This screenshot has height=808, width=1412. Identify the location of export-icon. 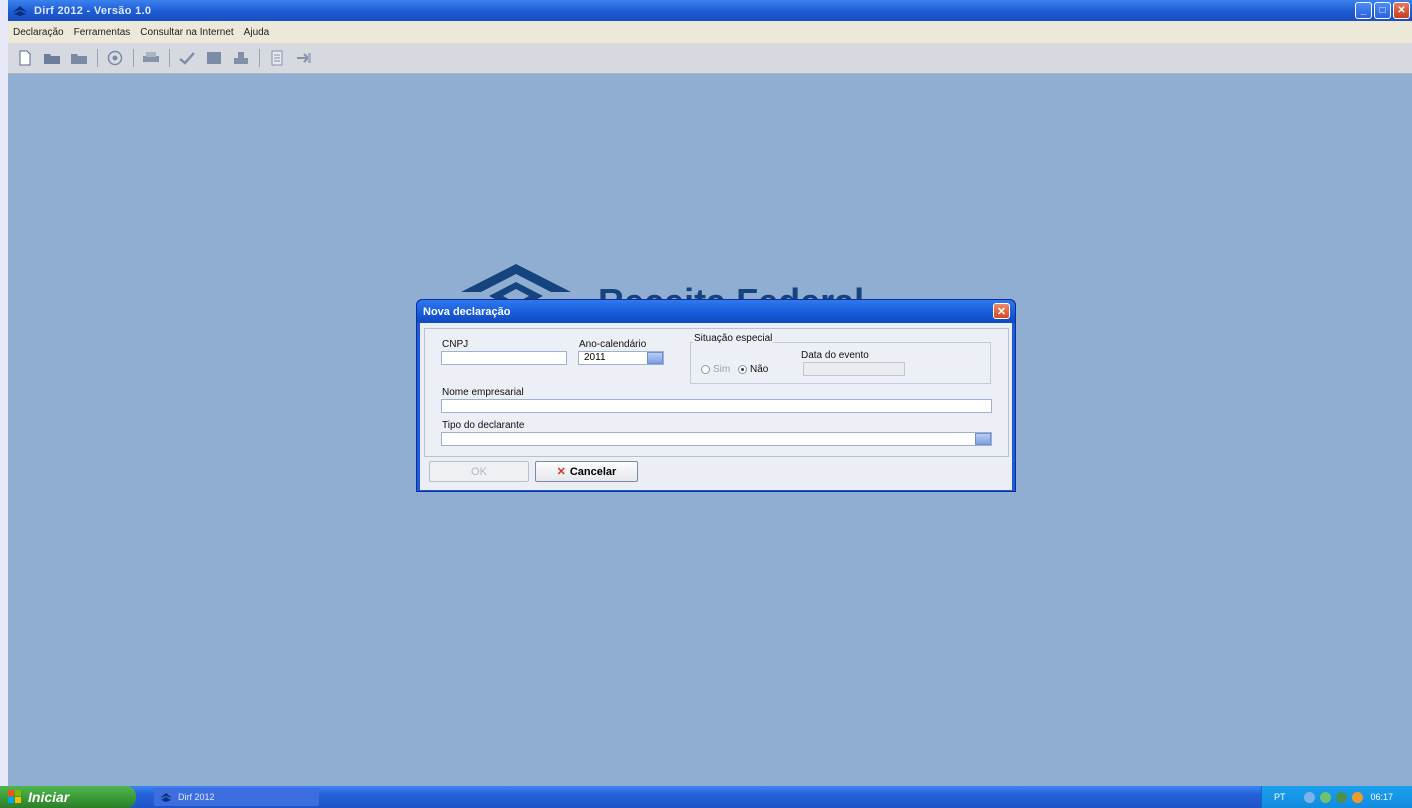
(304, 58).